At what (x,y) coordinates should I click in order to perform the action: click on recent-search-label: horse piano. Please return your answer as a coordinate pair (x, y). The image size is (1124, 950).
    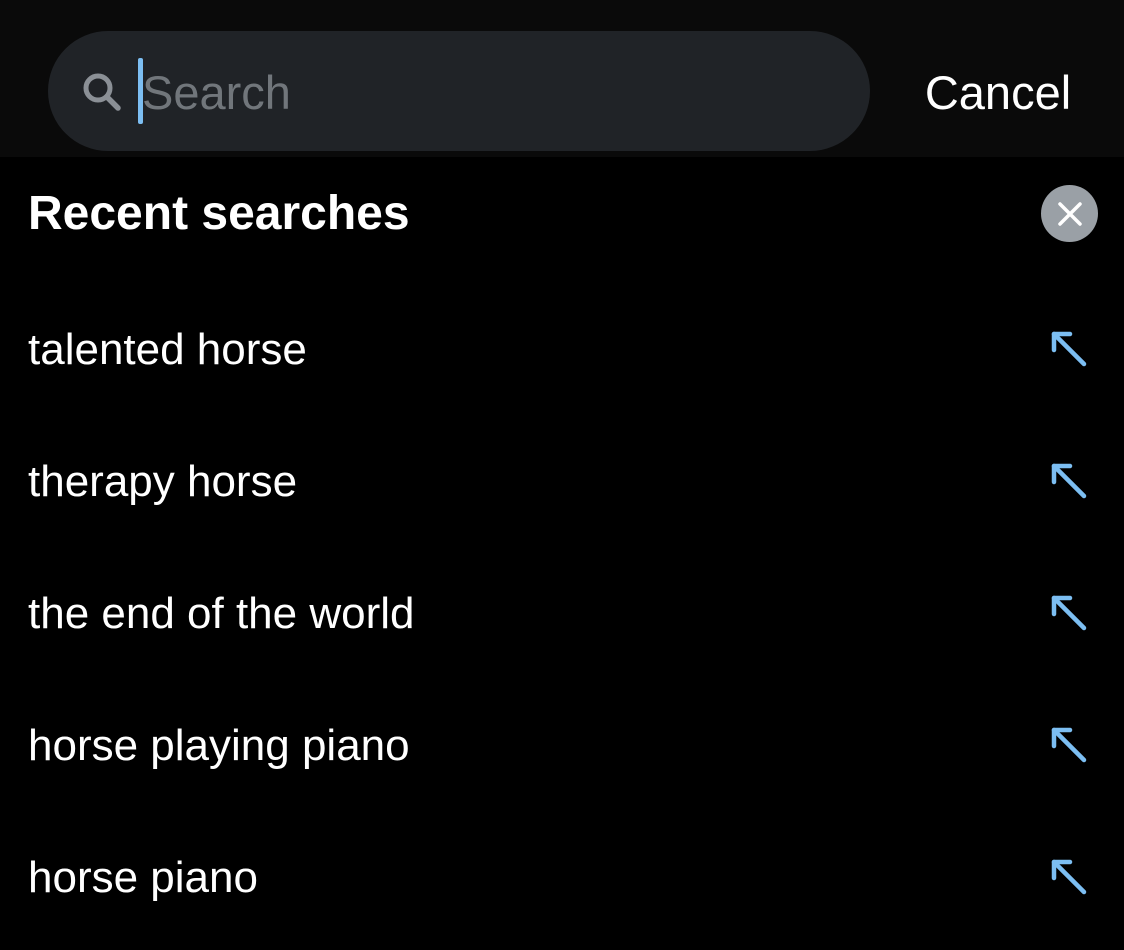
    Looking at the image, I should click on (143, 877).